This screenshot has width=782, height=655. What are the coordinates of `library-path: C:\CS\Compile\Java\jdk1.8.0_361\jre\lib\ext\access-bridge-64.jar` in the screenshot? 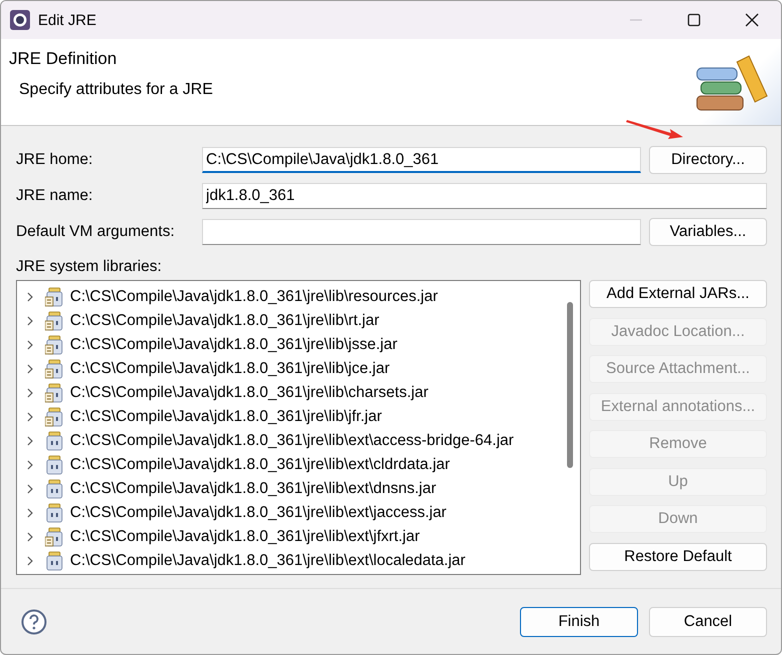 It's located at (292, 441).